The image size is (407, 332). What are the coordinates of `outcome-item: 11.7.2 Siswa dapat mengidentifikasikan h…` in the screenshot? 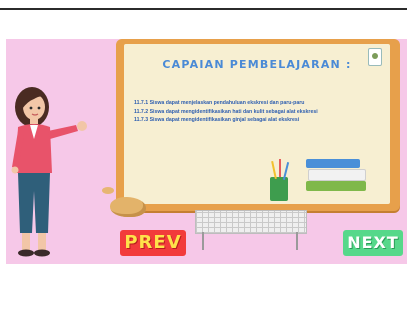 It's located at (226, 111).